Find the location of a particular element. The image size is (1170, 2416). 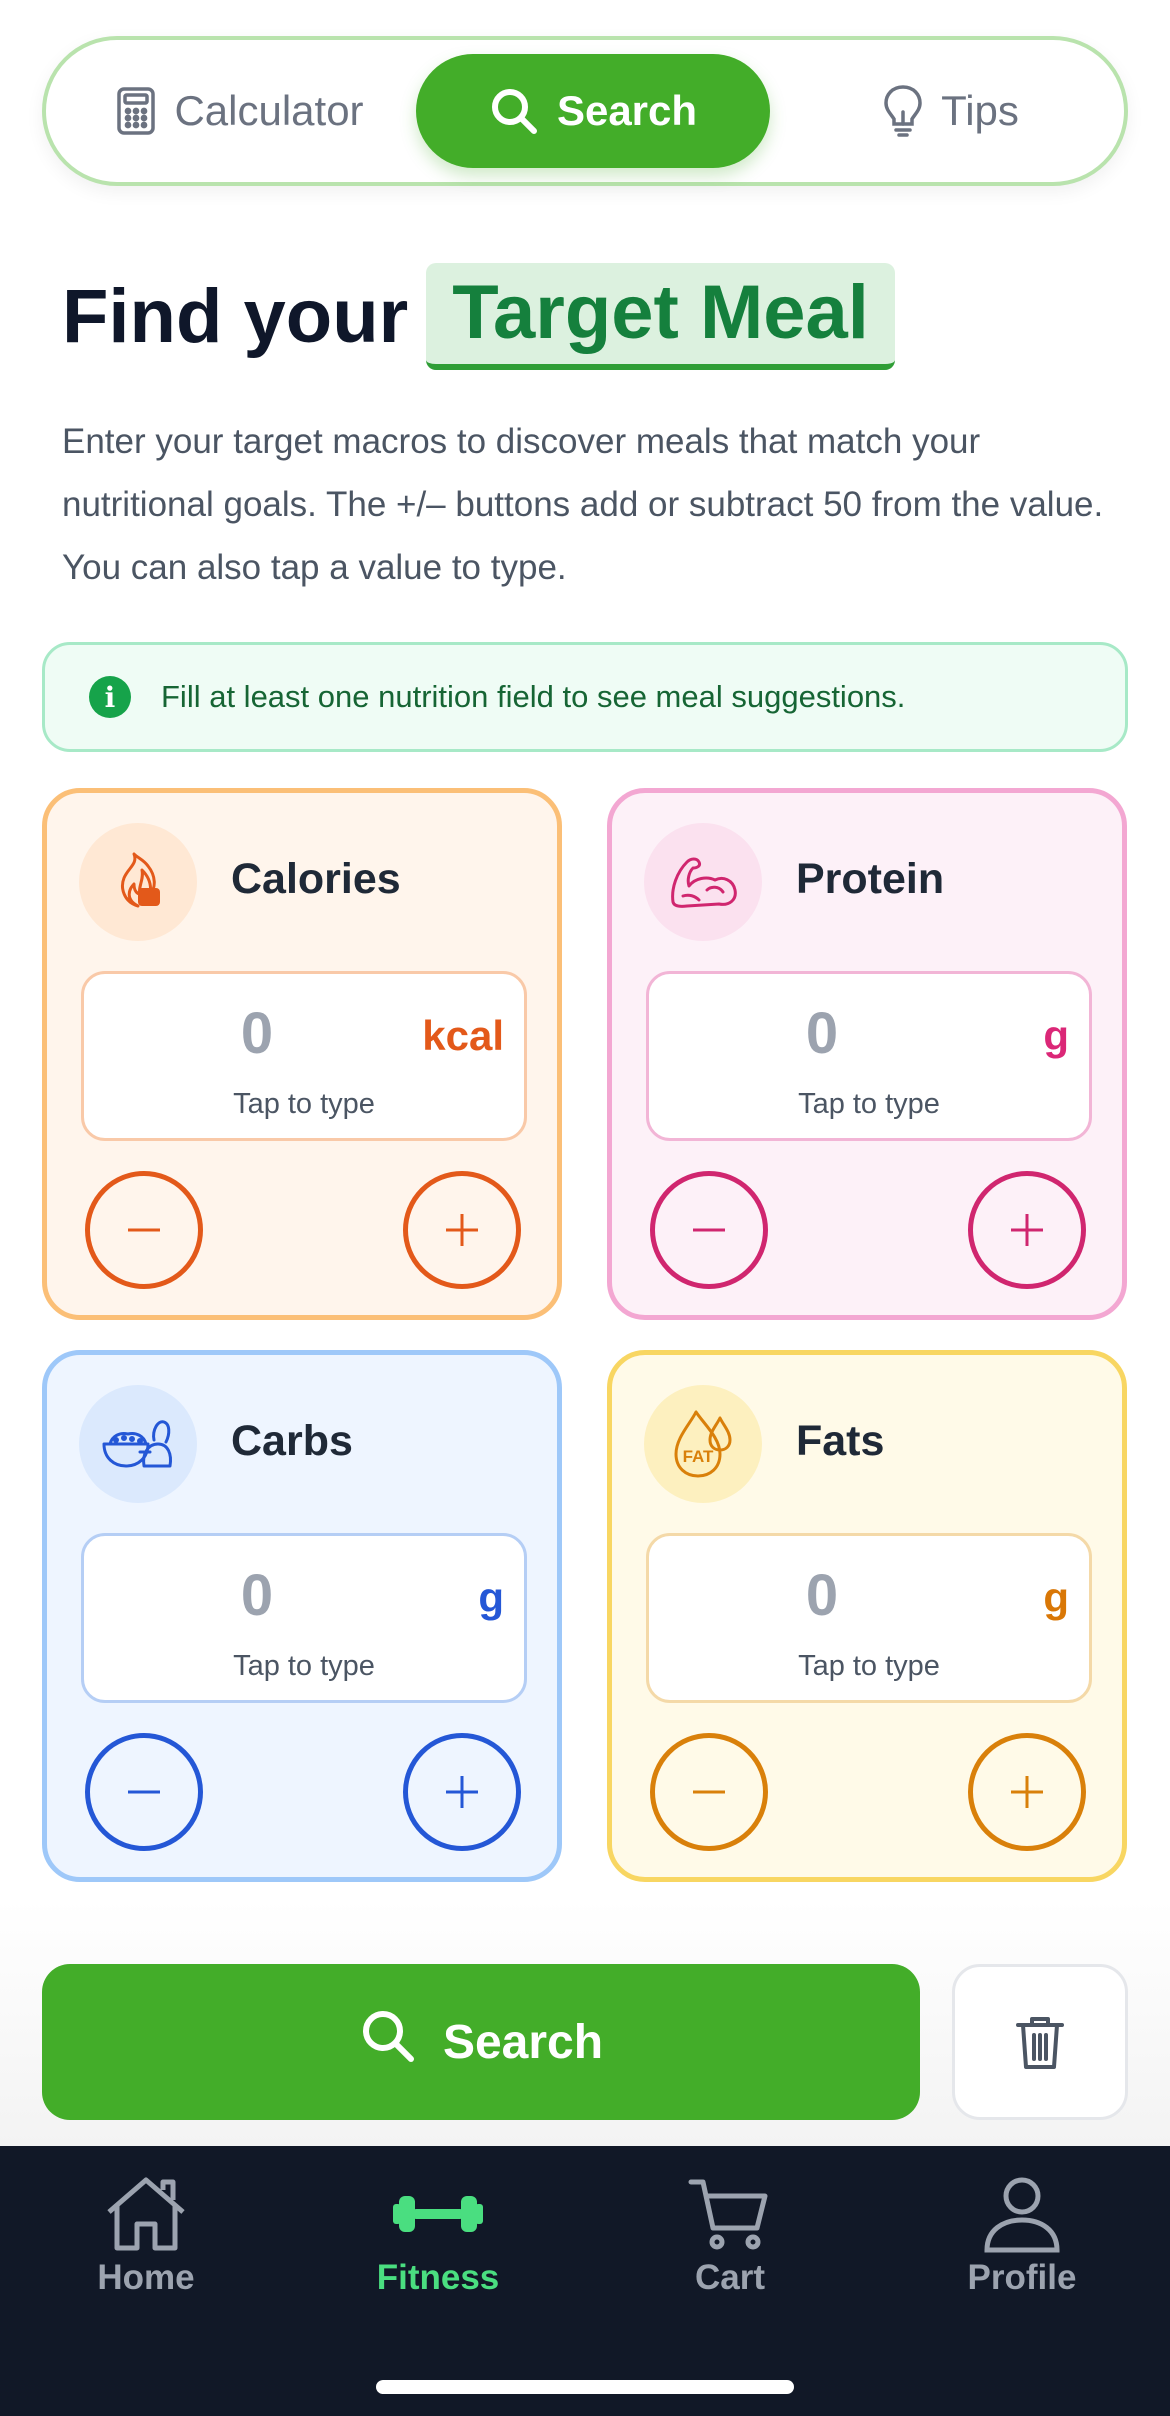

flame-icon is located at coordinates (138, 882).